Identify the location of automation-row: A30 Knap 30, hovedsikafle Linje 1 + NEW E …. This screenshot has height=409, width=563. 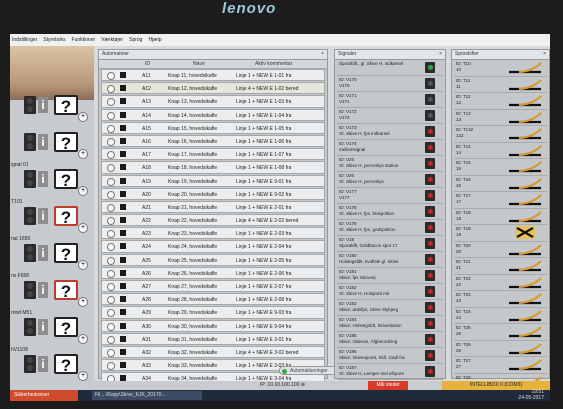
(213, 325).